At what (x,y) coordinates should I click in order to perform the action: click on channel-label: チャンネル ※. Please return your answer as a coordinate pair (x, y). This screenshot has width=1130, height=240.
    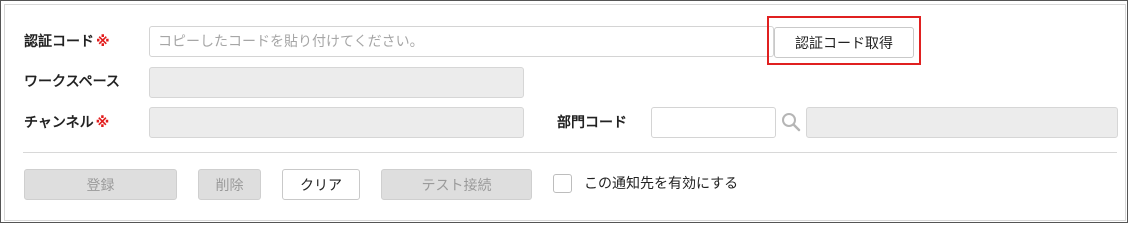
    Looking at the image, I should click on (66, 123).